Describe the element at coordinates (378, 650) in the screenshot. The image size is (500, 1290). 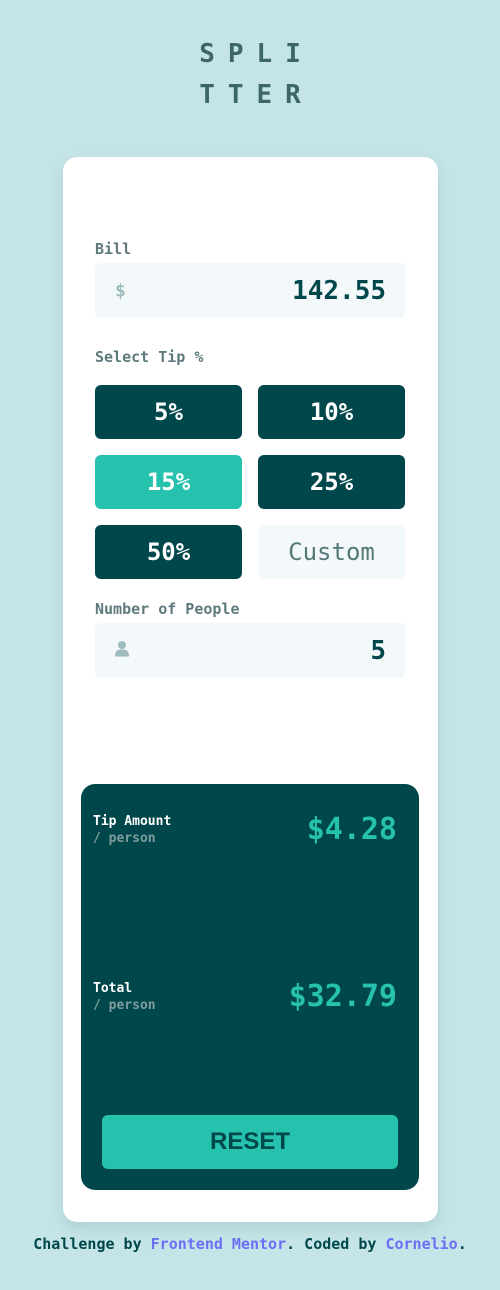
I see `people-value: 5` at that location.